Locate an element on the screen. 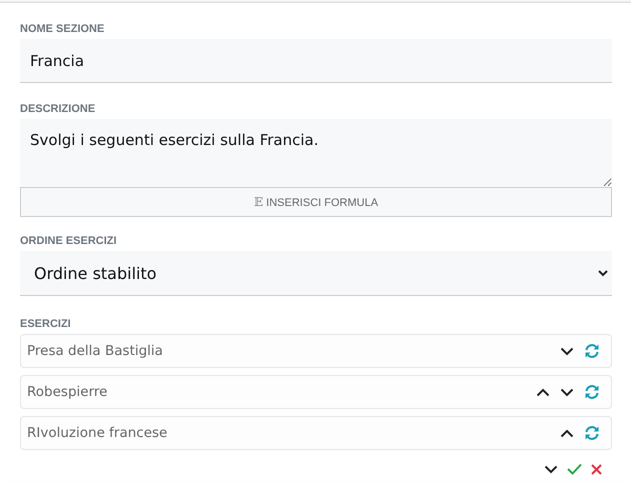 The width and height of the screenshot is (631, 502). check-icon is located at coordinates (574, 469).